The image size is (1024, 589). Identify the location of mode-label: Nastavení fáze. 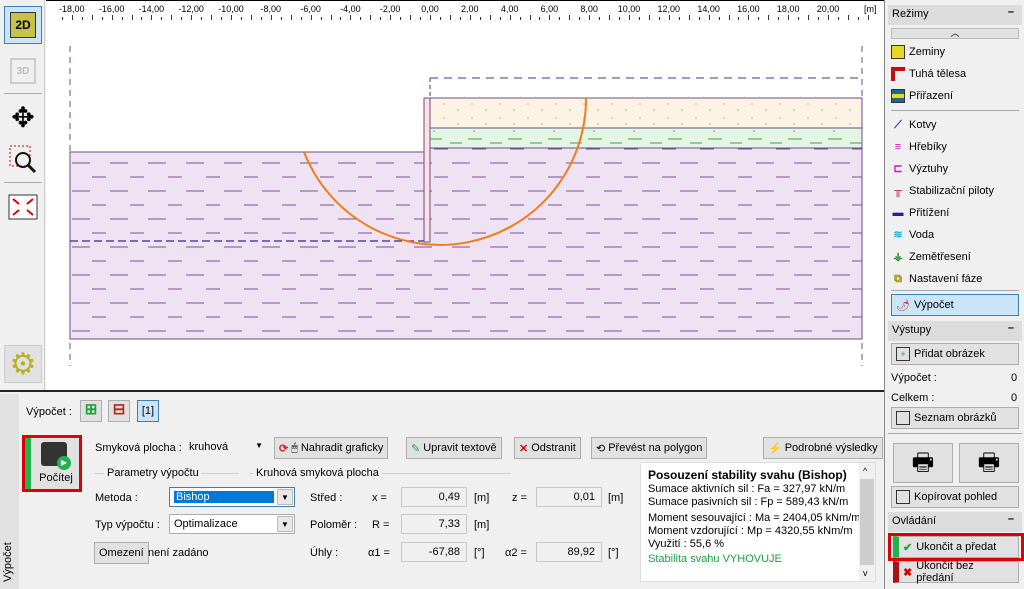
(946, 279).